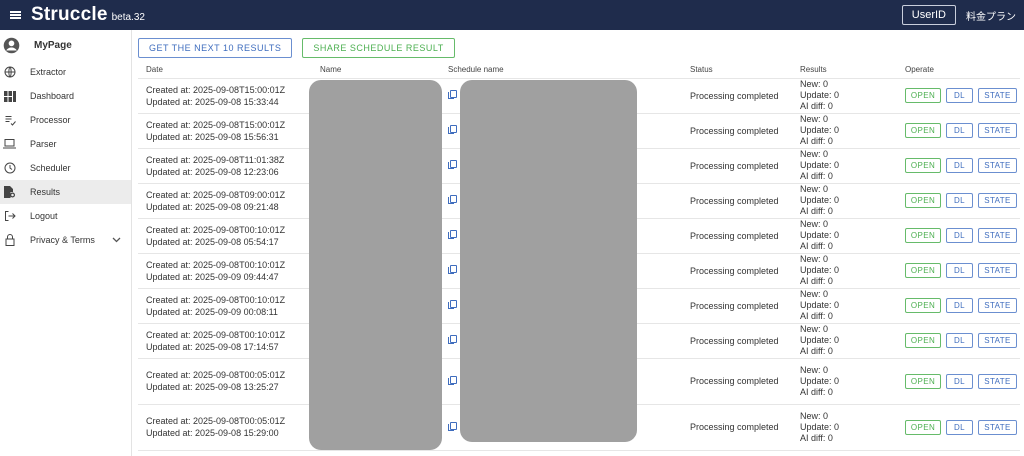  What do you see at coordinates (65, 72) in the screenshot?
I see `sidebar-item-extractor: Extractor` at bounding box center [65, 72].